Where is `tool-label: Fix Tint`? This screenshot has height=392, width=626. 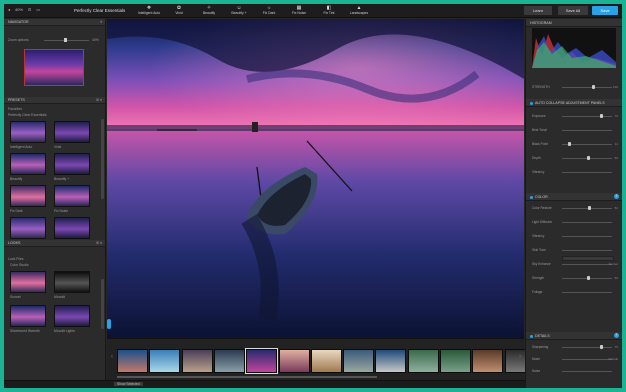
tool-label: Fix Tint is located at coordinates (329, 13).